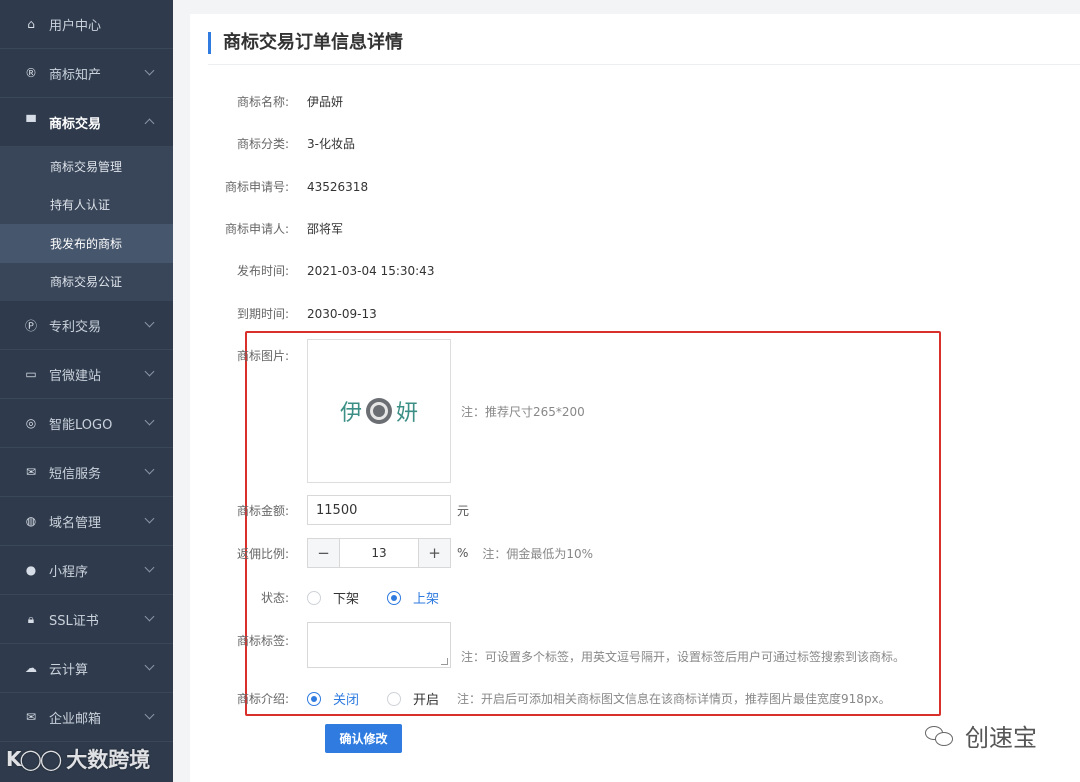  I want to click on field-value: 邵将军, so click(325, 229).